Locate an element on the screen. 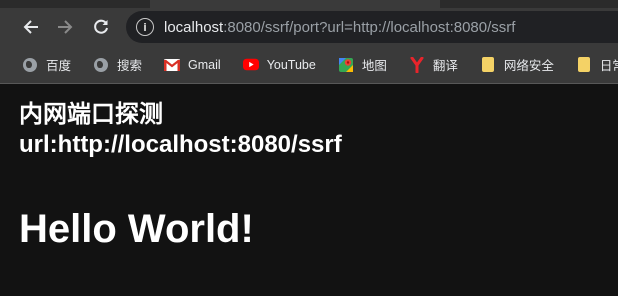 Image resolution: width=618 pixels, height=296 pixels. forward-arrow-icon is located at coordinates (65, 27).